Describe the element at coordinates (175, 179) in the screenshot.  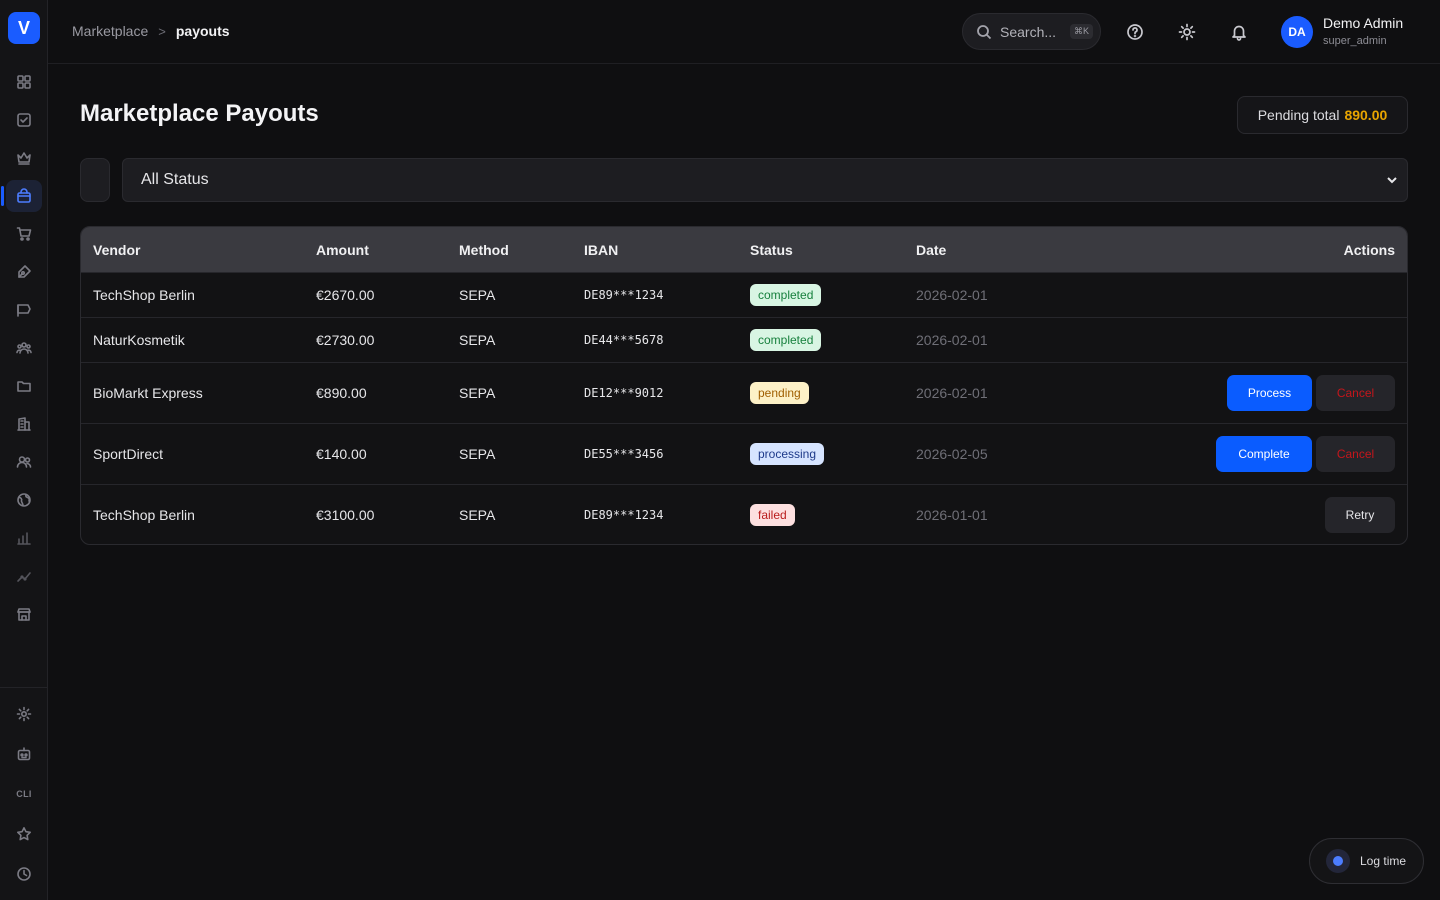
I see `status-filter-value: All Status` at that location.